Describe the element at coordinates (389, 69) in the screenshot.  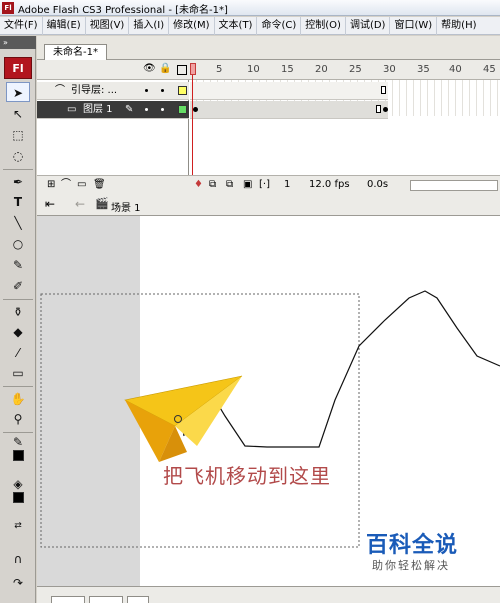
I see `frame-number: 30` at that location.